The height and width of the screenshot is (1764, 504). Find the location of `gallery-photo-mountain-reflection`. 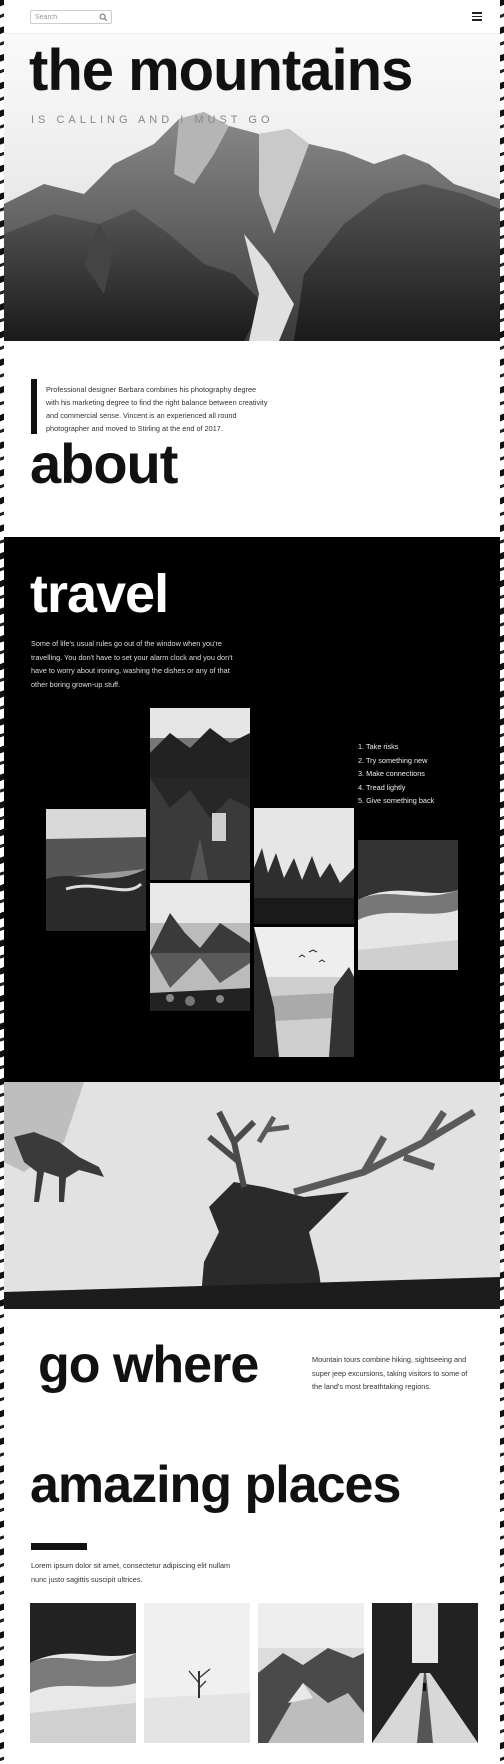

gallery-photo-mountain-reflection is located at coordinates (200, 947).